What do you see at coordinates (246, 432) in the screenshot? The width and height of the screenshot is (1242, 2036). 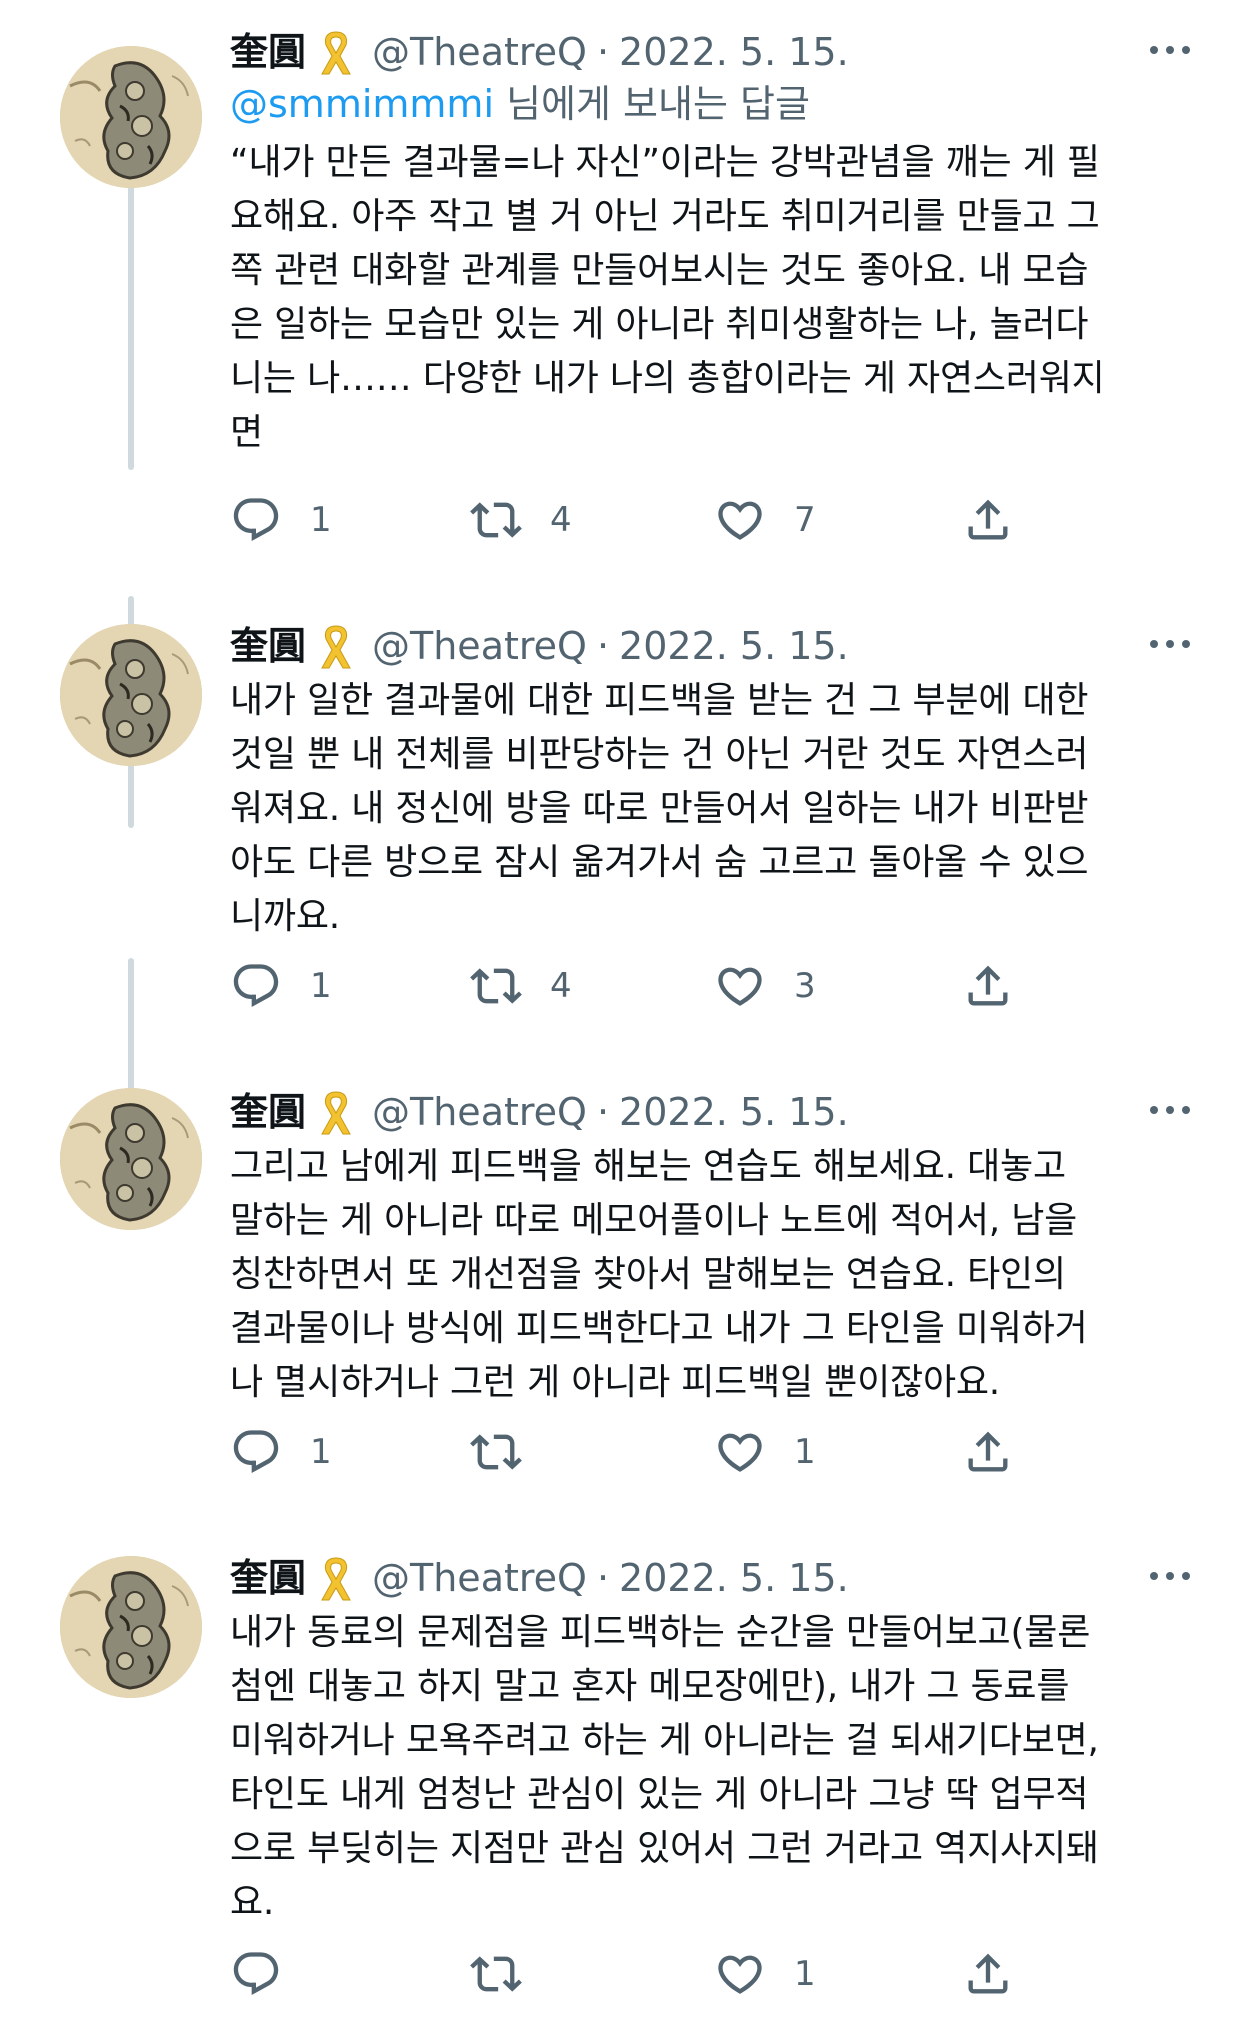 I see `tweet-text-line: 면` at bounding box center [246, 432].